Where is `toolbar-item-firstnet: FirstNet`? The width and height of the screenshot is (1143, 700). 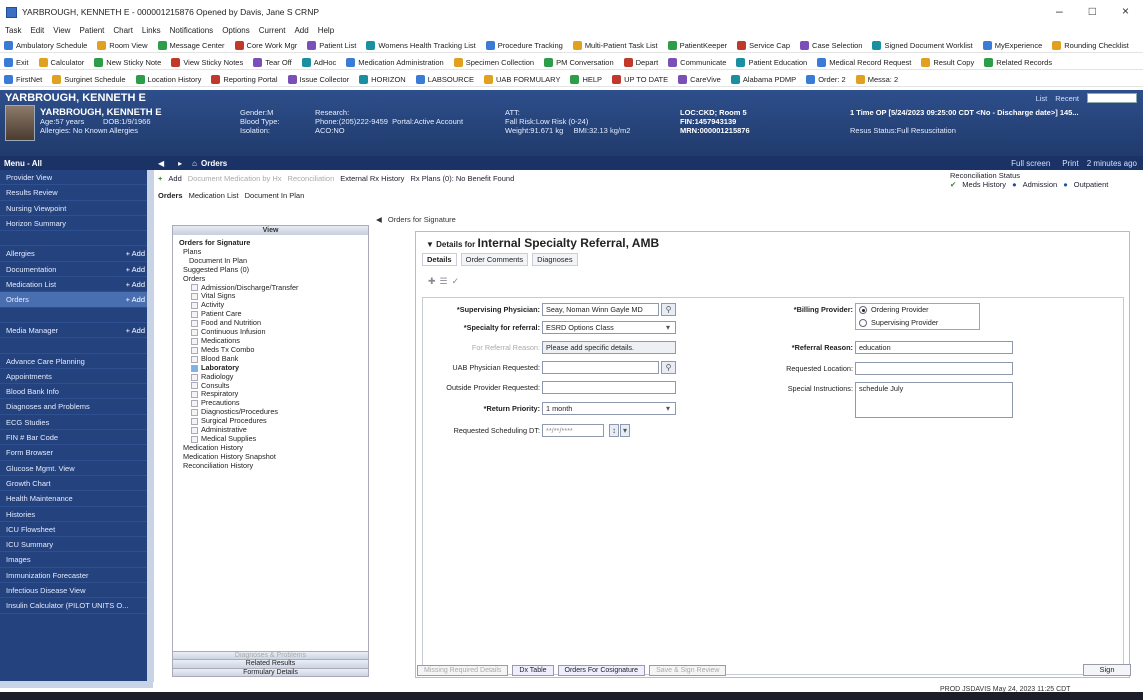 toolbar-item-firstnet: FirstNet is located at coordinates (23, 79).